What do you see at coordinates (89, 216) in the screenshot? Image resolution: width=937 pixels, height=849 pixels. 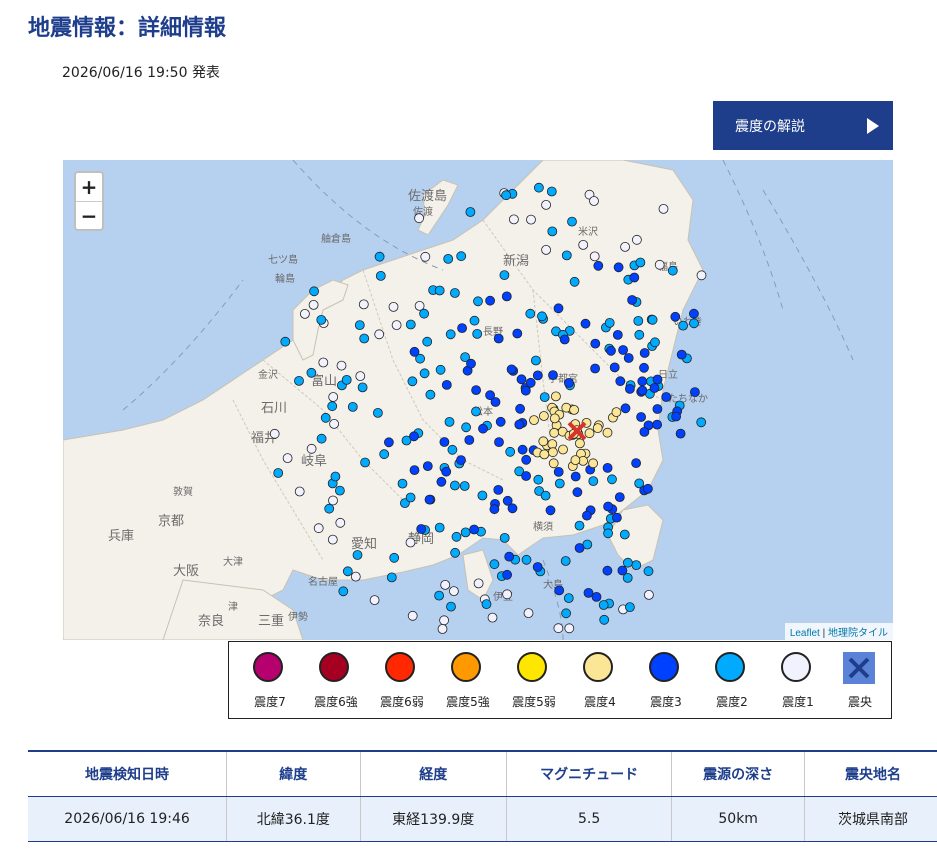 I see `zoom-out-button: −` at bounding box center [89, 216].